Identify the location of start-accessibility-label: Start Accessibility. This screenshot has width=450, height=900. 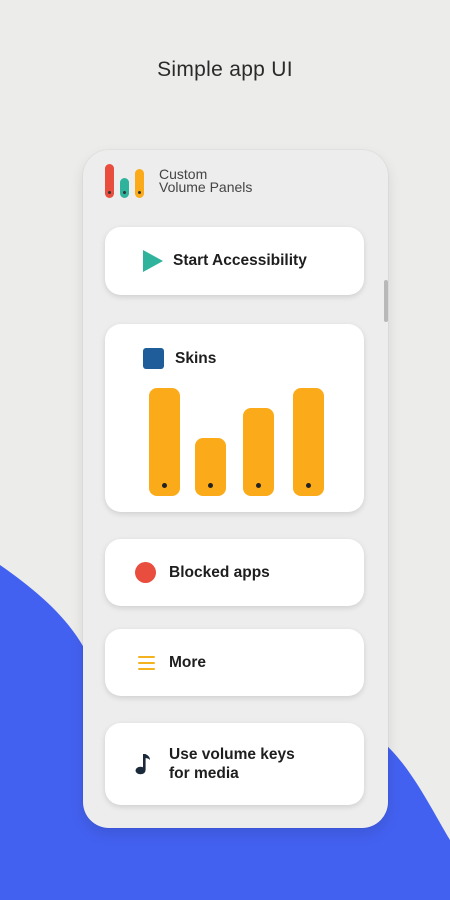
(240, 260).